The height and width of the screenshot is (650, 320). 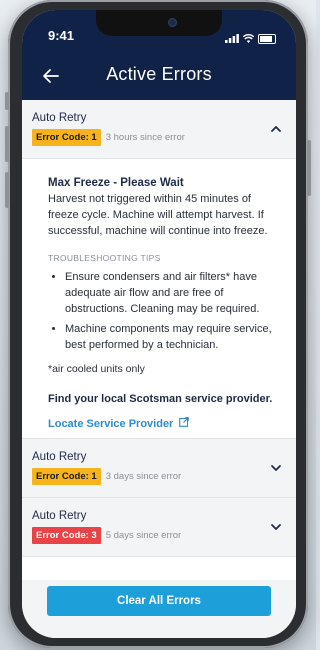 I want to click on error-since: 3 days since error, so click(x=143, y=476).